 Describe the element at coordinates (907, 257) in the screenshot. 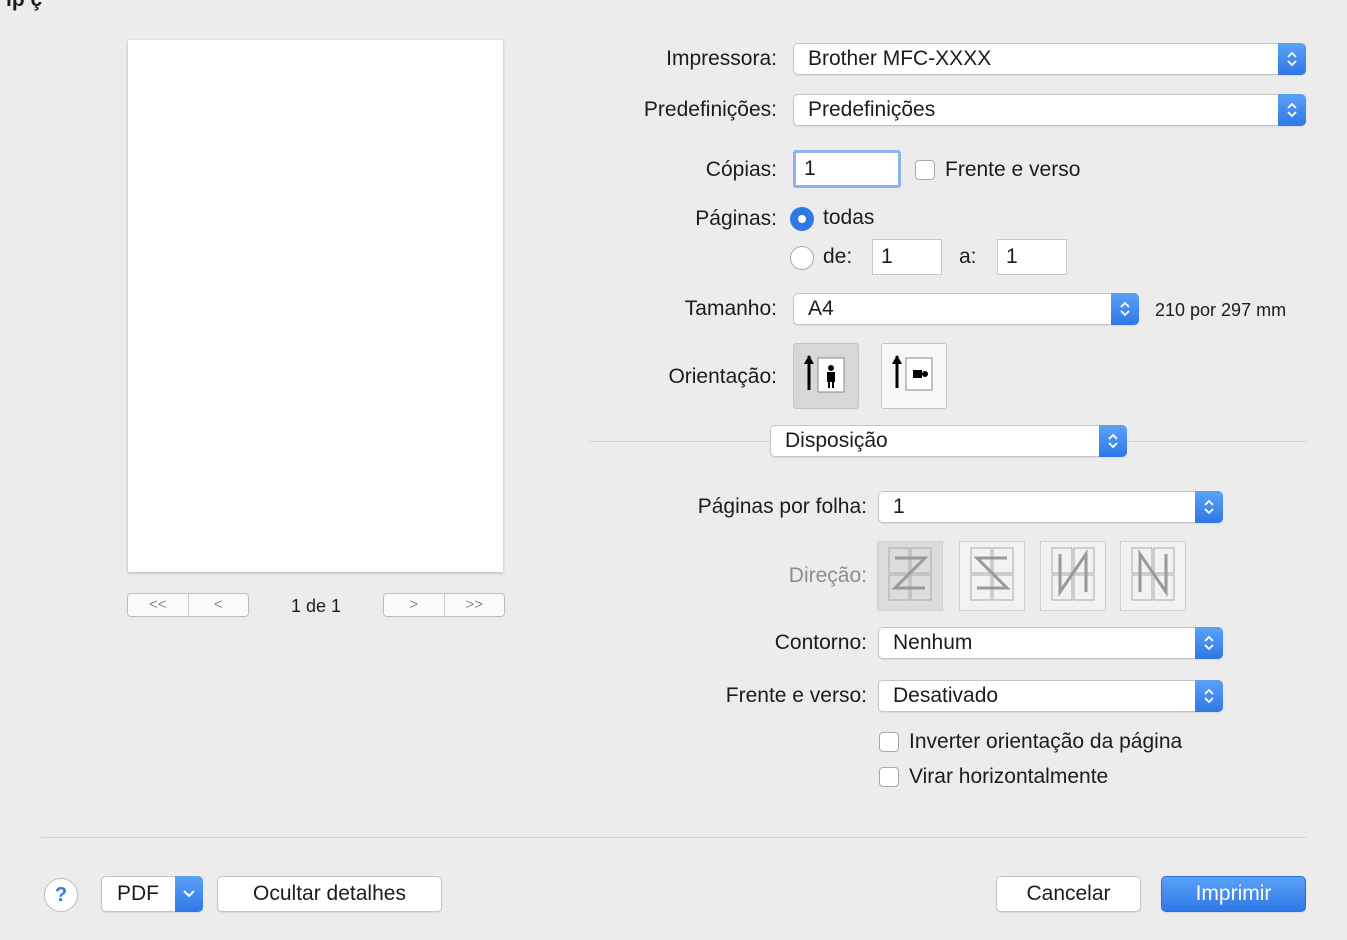

I see `pages-from-field: 1` at that location.